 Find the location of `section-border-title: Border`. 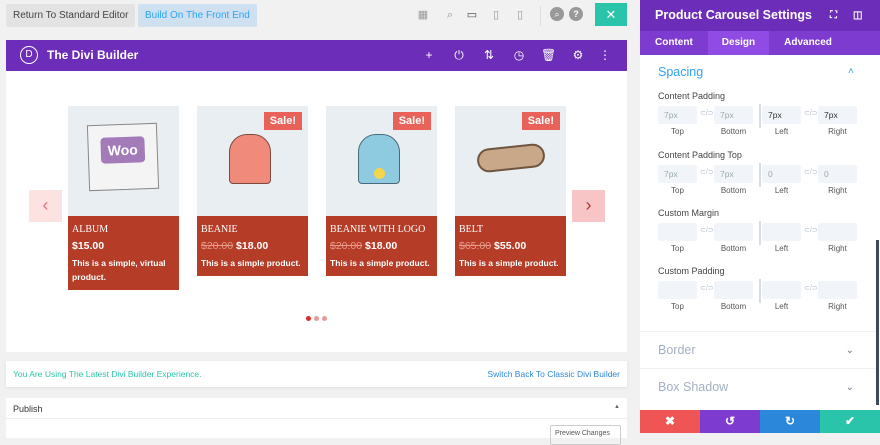

section-border-title: Border is located at coordinates (677, 350).